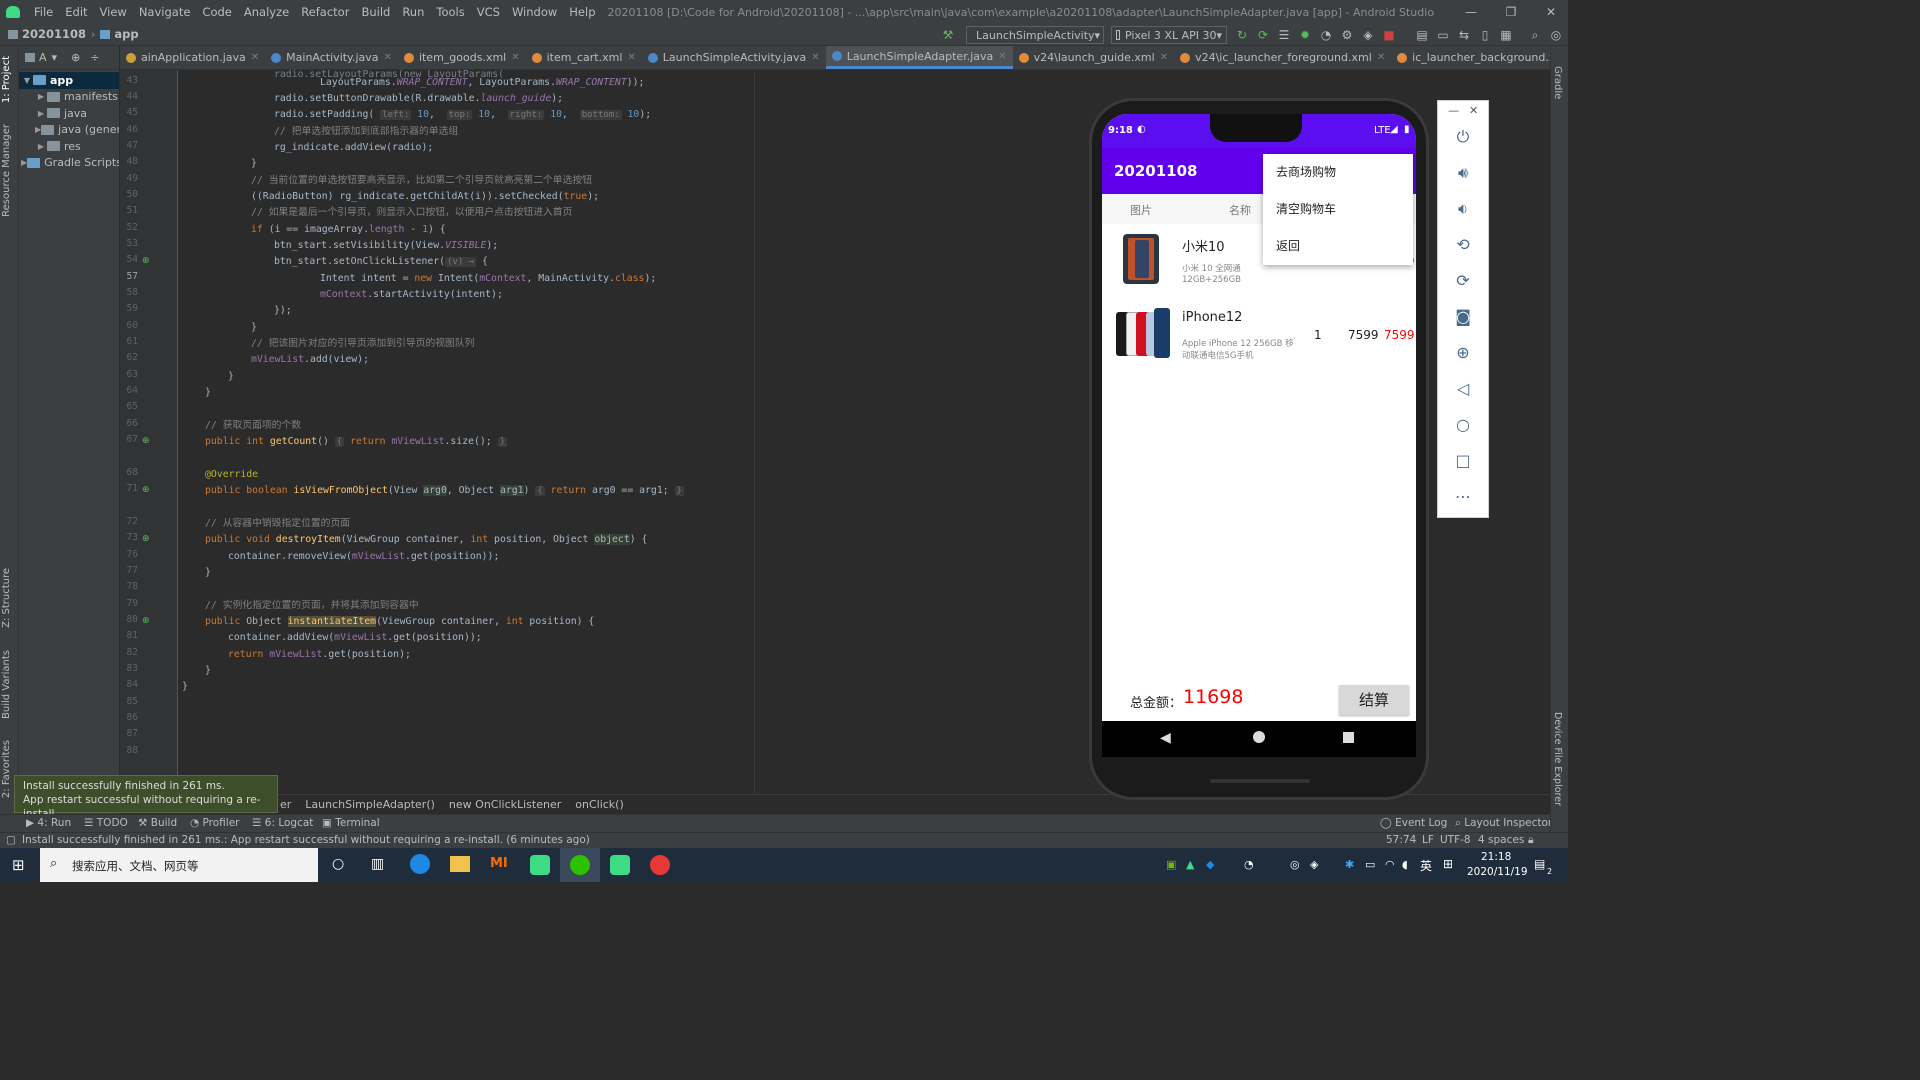 This screenshot has width=1920, height=1080. What do you see at coordinates (1463, 173) in the screenshot?
I see `volume-up-icon: 🔊︎` at bounding box center [1463, 173].